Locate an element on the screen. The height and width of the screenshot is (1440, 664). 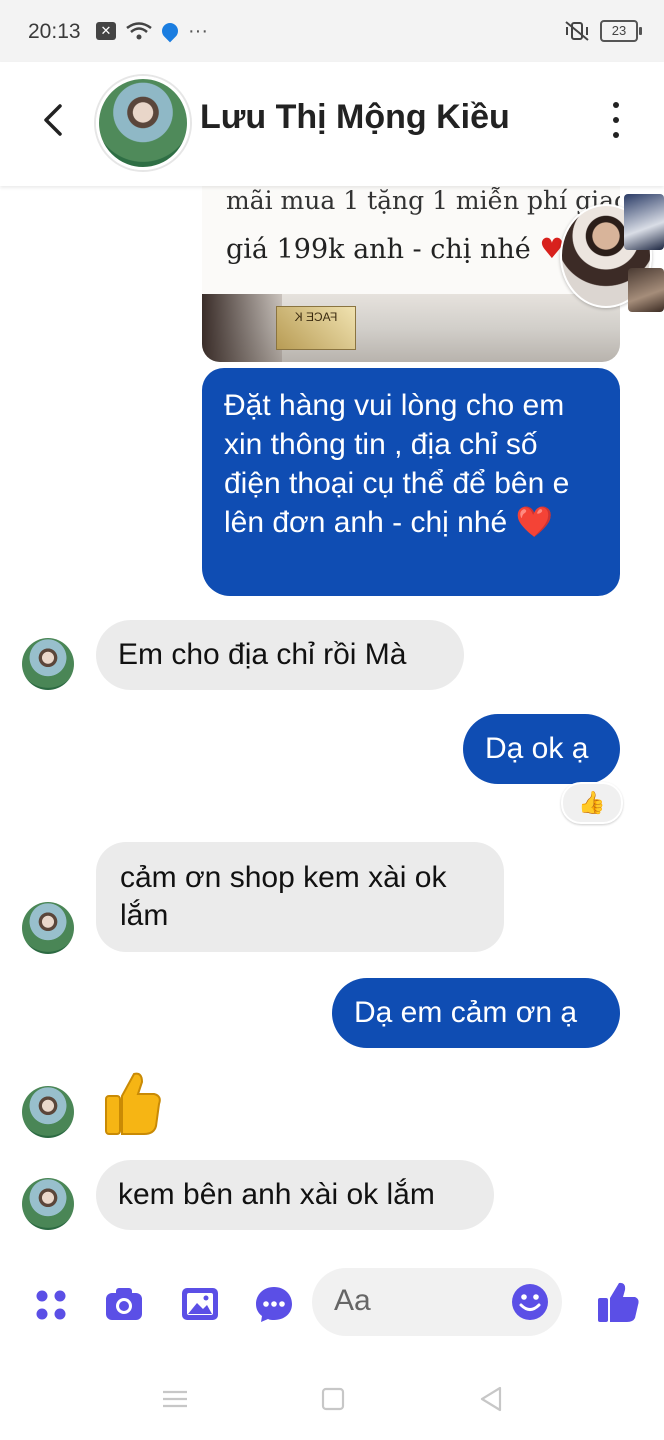
input-placeholder: Aa is located at coordinates (352, 1300).